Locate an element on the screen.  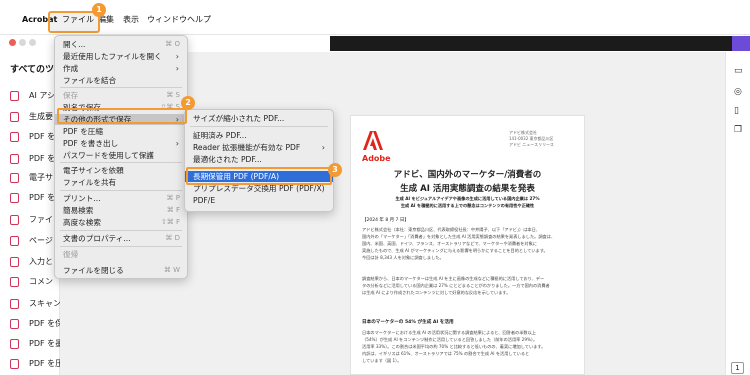
menu-shortcut: ⇧⌘ F is located at coordinates (170, 222).